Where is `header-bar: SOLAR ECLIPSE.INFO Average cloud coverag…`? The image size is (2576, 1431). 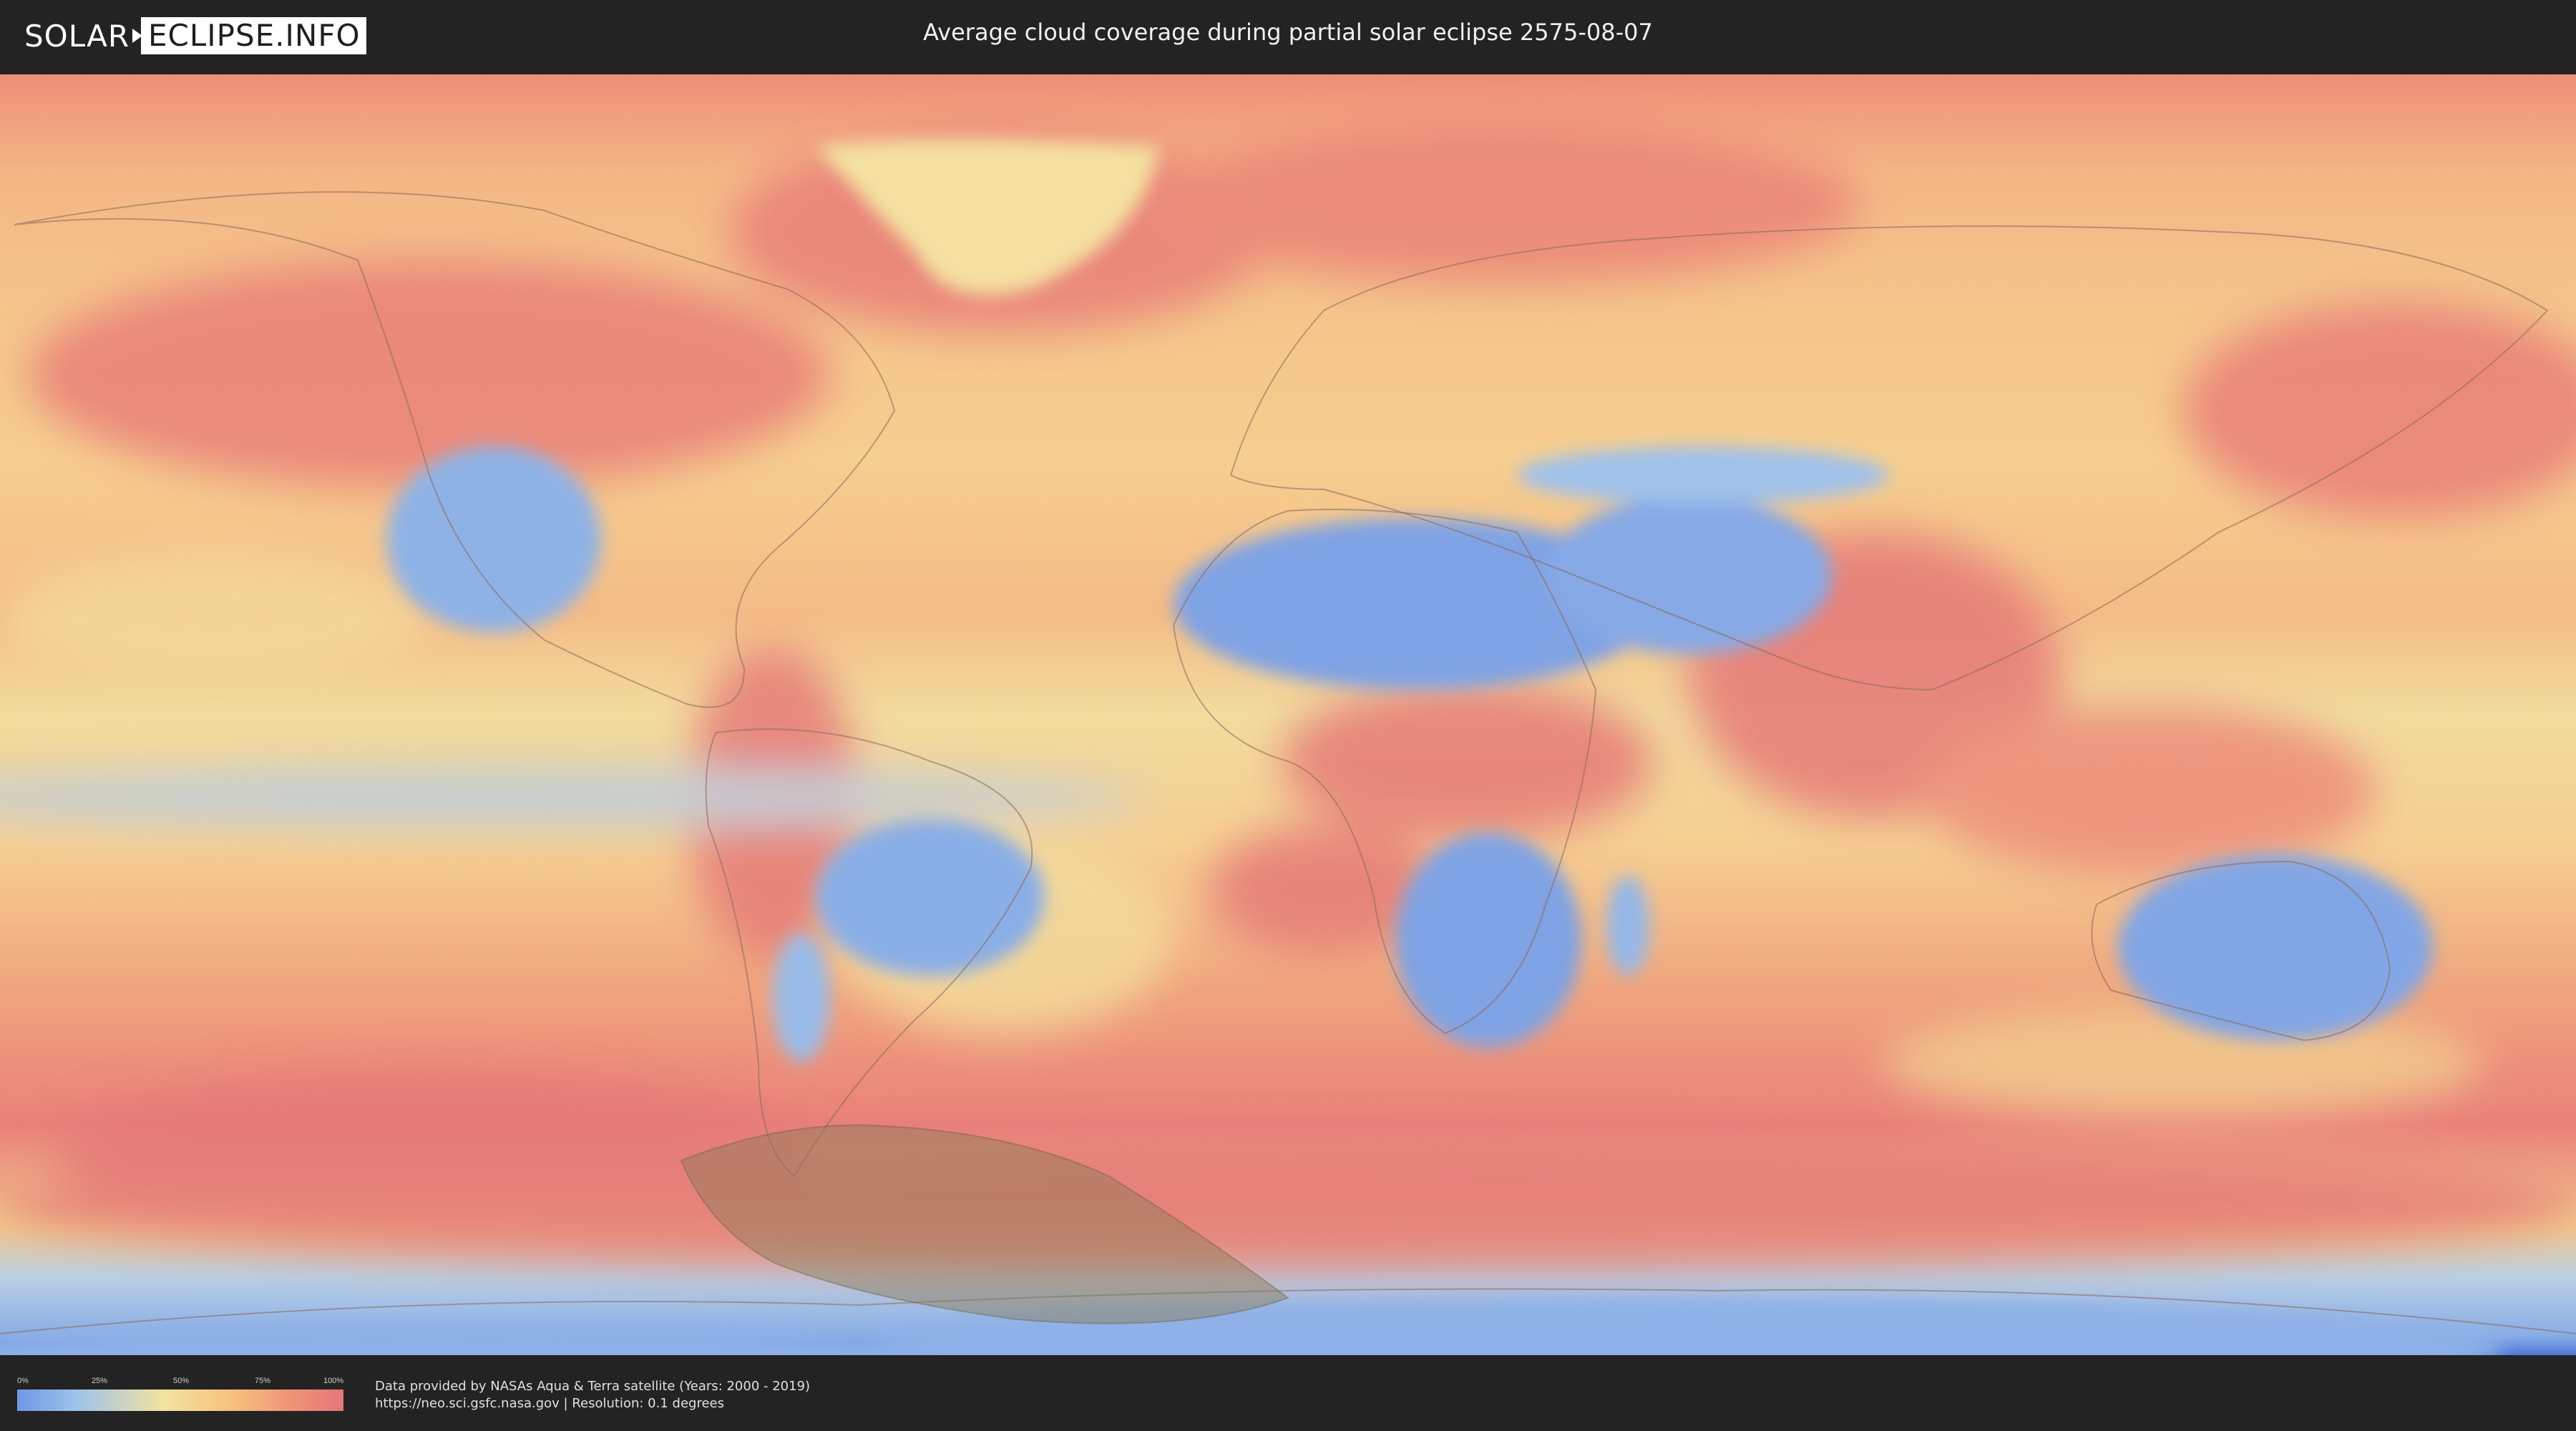
header-bar: SOLAR ECLIPSE.INFO Average cloud coverag… is located at coordinates (1288, 36).